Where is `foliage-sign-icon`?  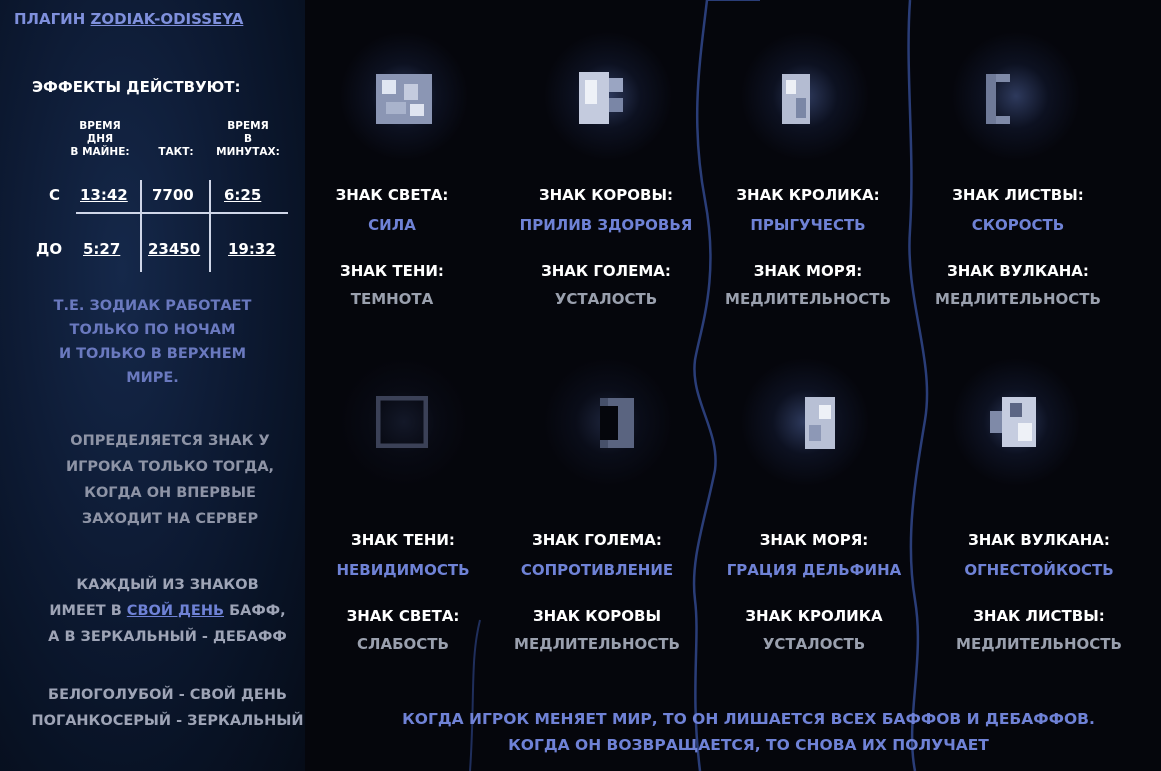 foliage-sign-icon is located at coordinates (998, 99).